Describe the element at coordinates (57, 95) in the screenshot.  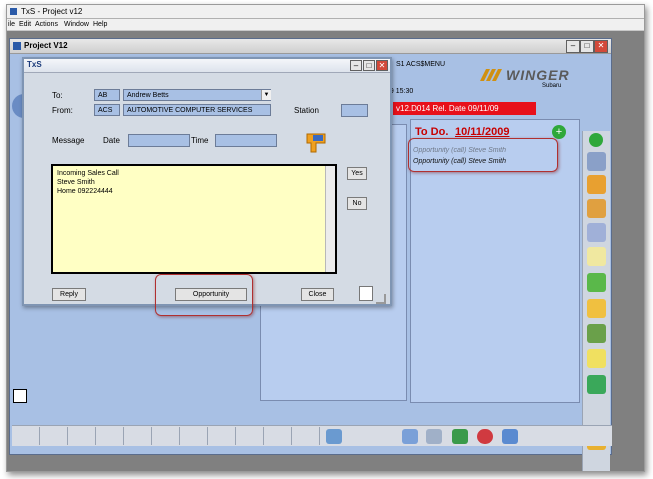
I see `to-label: To:` at that location.